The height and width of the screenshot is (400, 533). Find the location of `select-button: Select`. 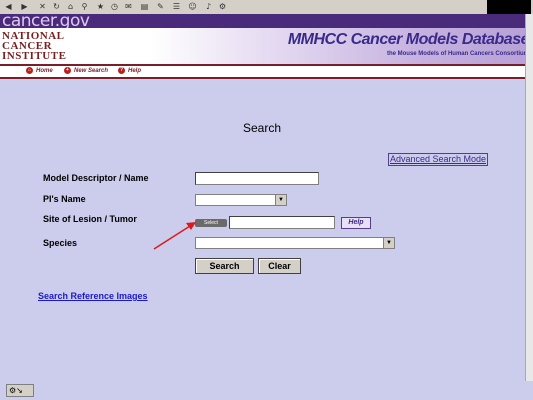

select-button: Select is located at coordinates (211, 223).